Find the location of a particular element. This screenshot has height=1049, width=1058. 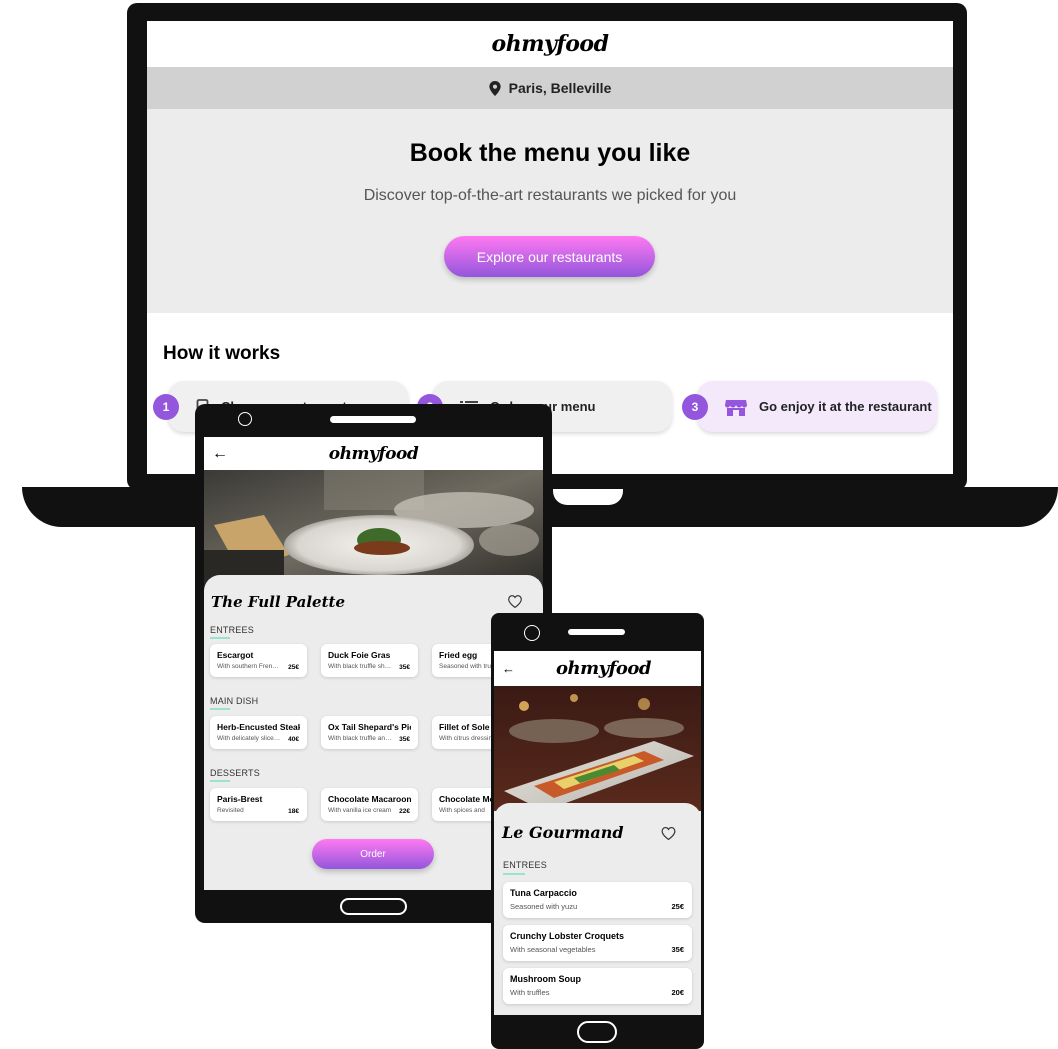

phone-home-button is located at coordinates (597, 1032).